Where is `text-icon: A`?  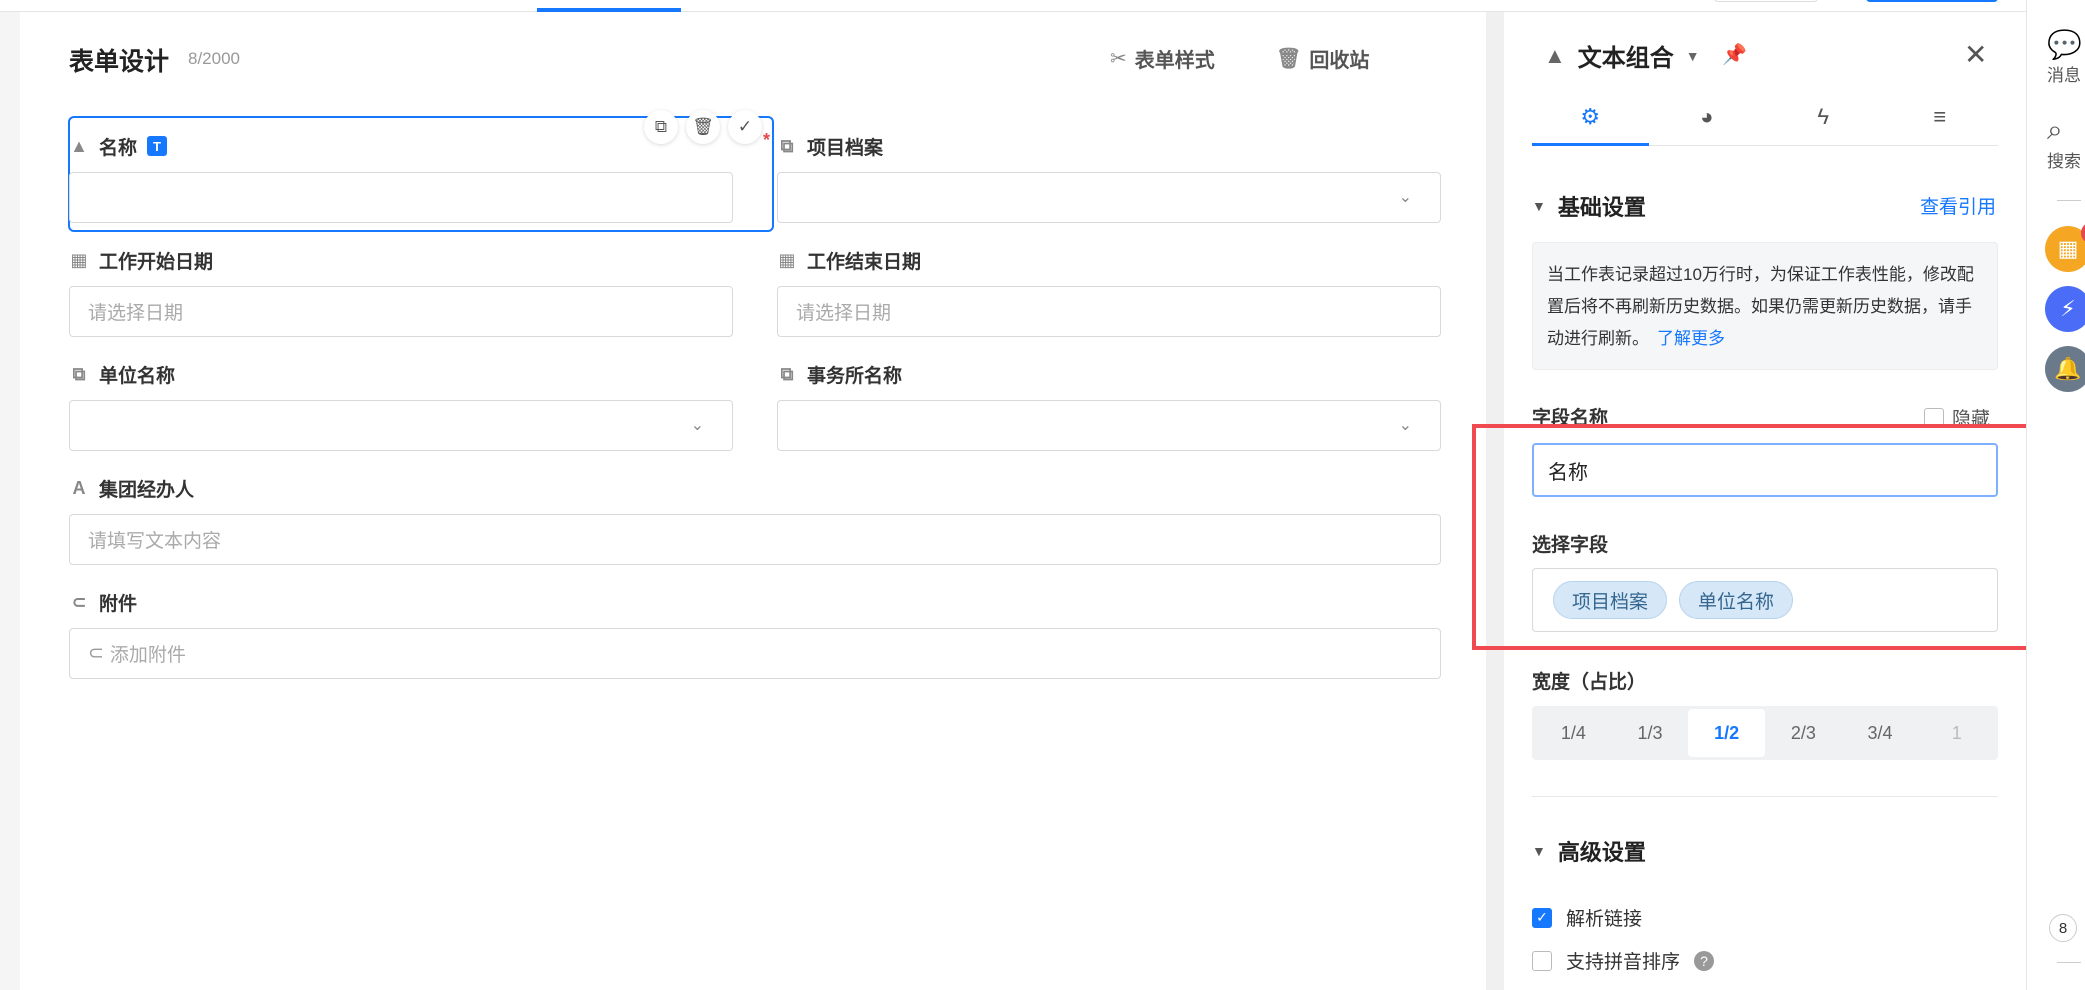
text-icon: A is located at coordinates (79, 487).